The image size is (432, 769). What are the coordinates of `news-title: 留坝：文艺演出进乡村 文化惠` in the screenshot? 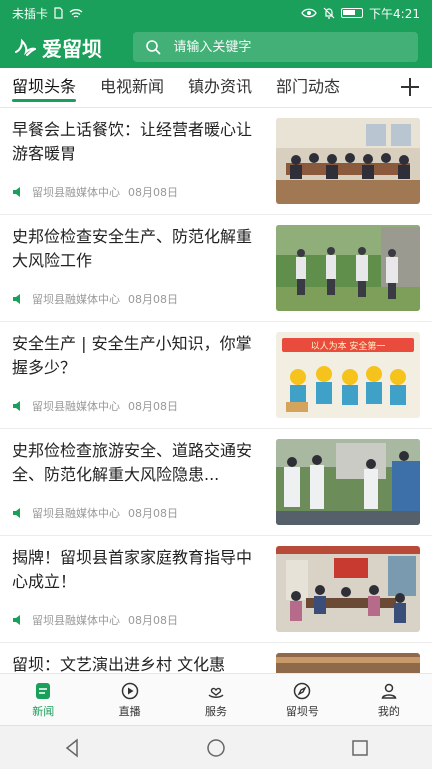 It's located at (119, 664).